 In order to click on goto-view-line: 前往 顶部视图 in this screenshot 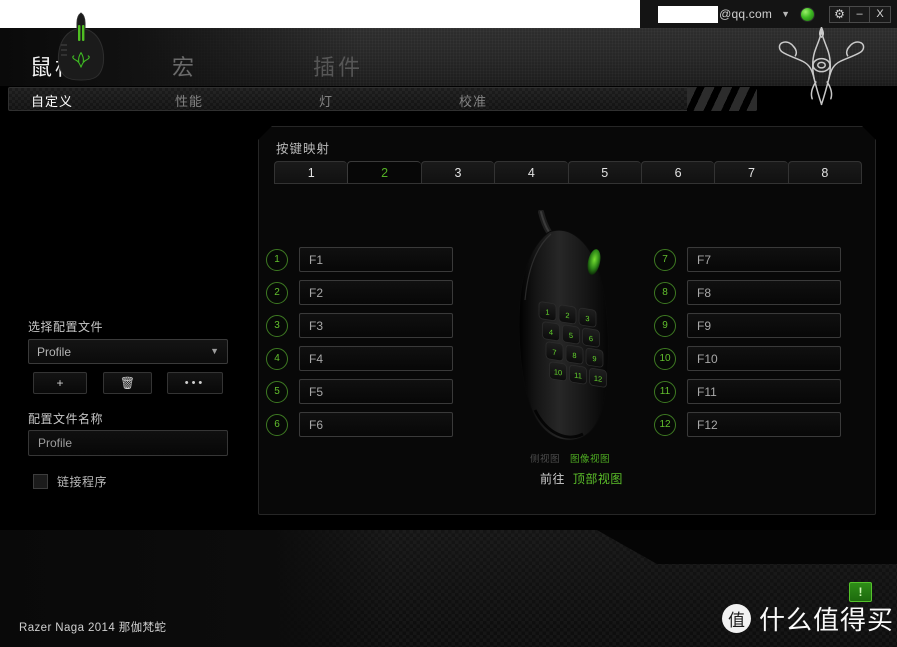, I will do `click(581, 478)`.